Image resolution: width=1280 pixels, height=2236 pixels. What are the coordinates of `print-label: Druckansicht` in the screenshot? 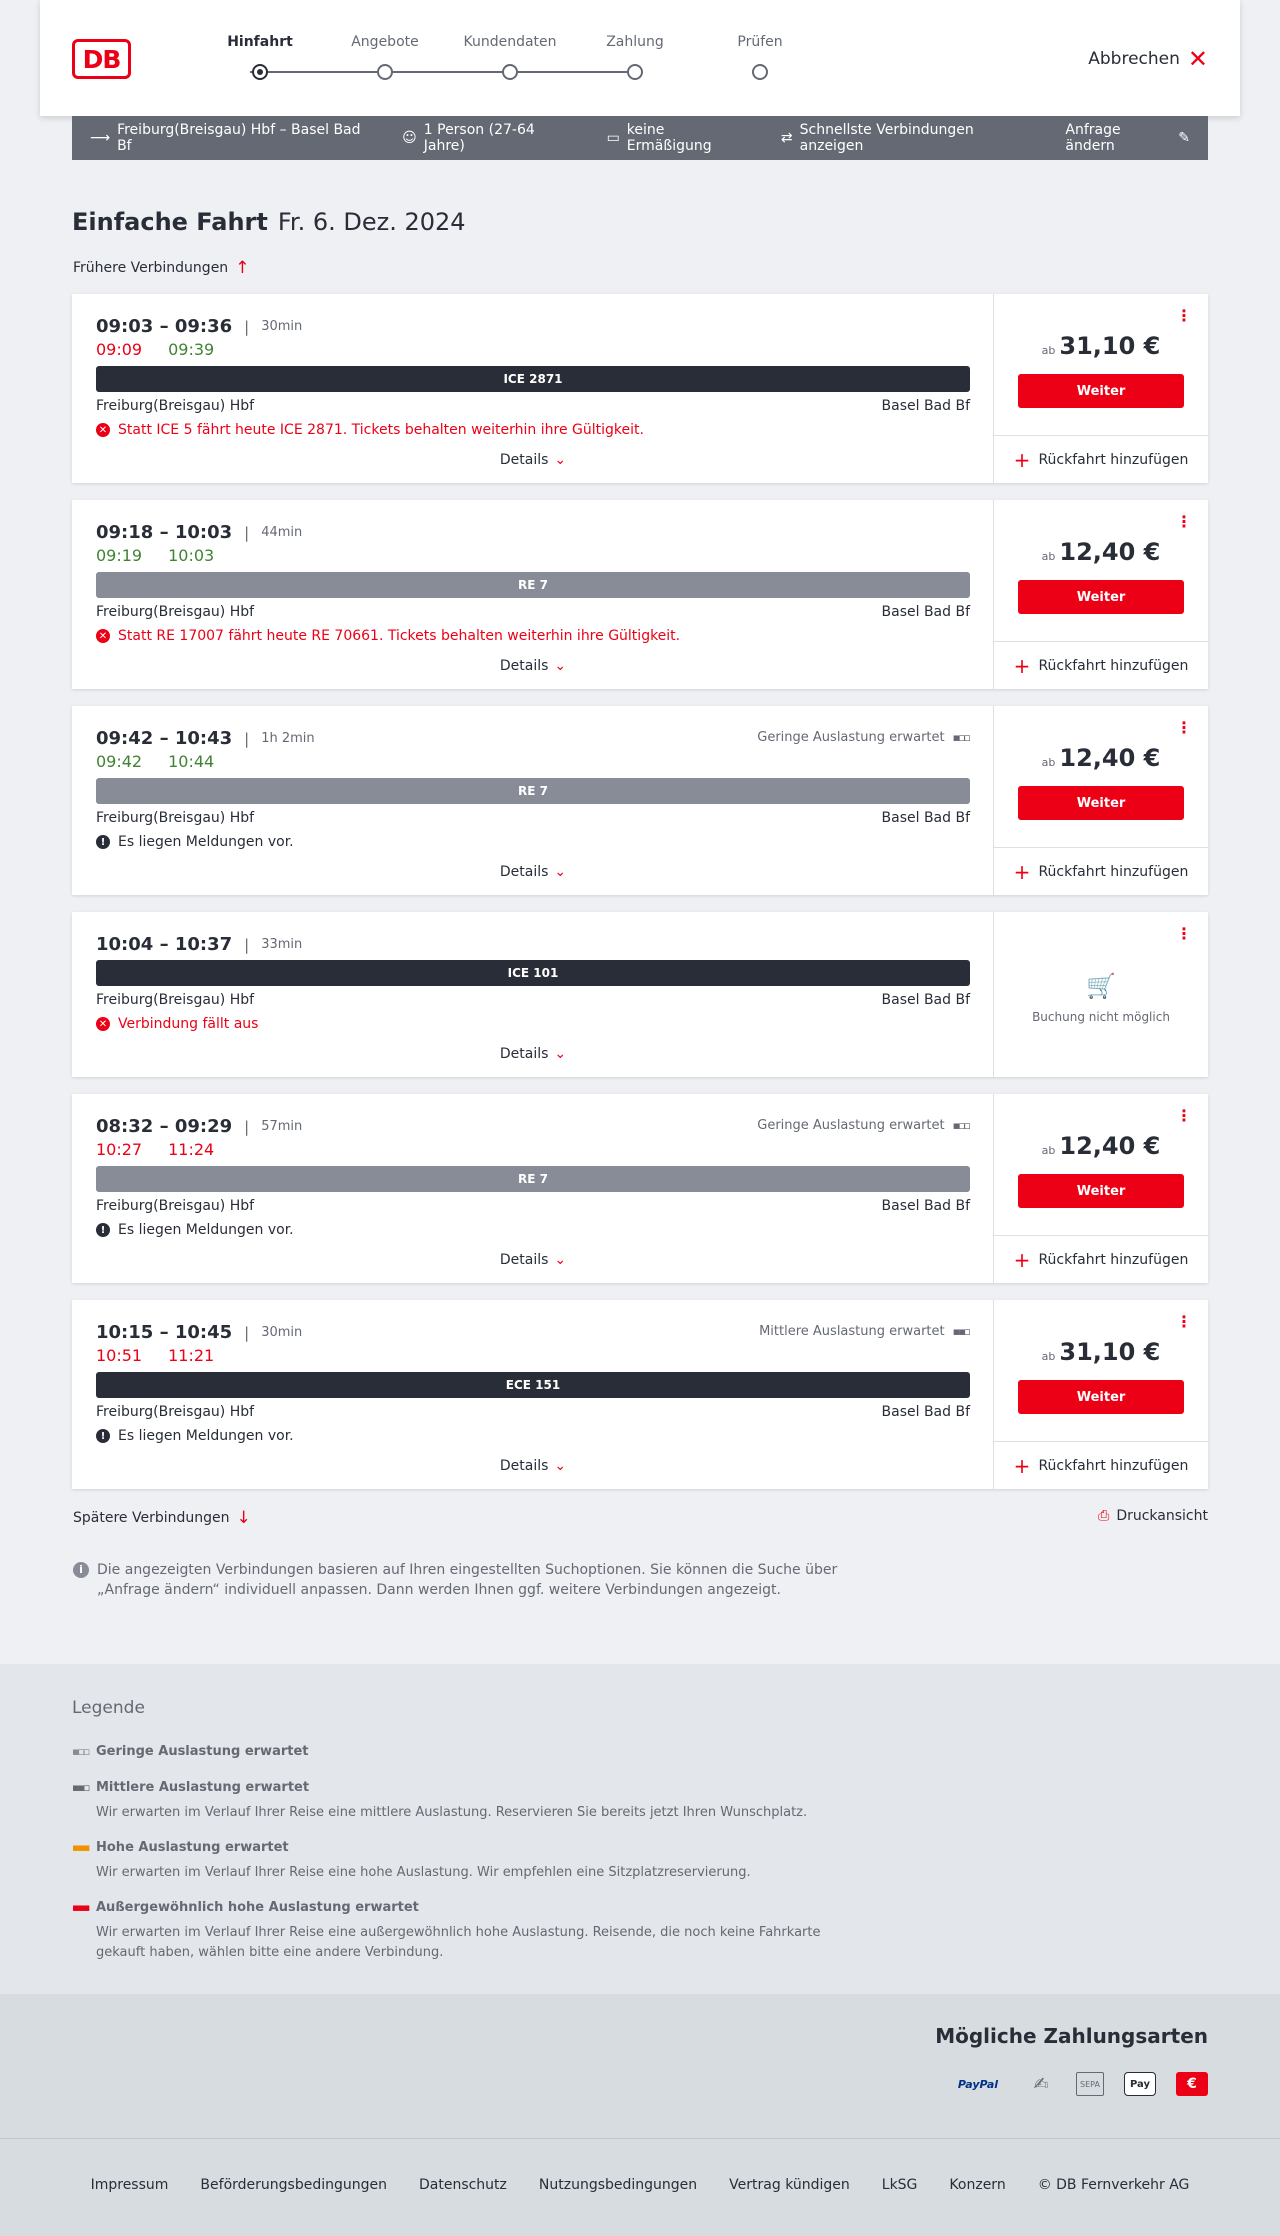 It's located at (1162, 1516).